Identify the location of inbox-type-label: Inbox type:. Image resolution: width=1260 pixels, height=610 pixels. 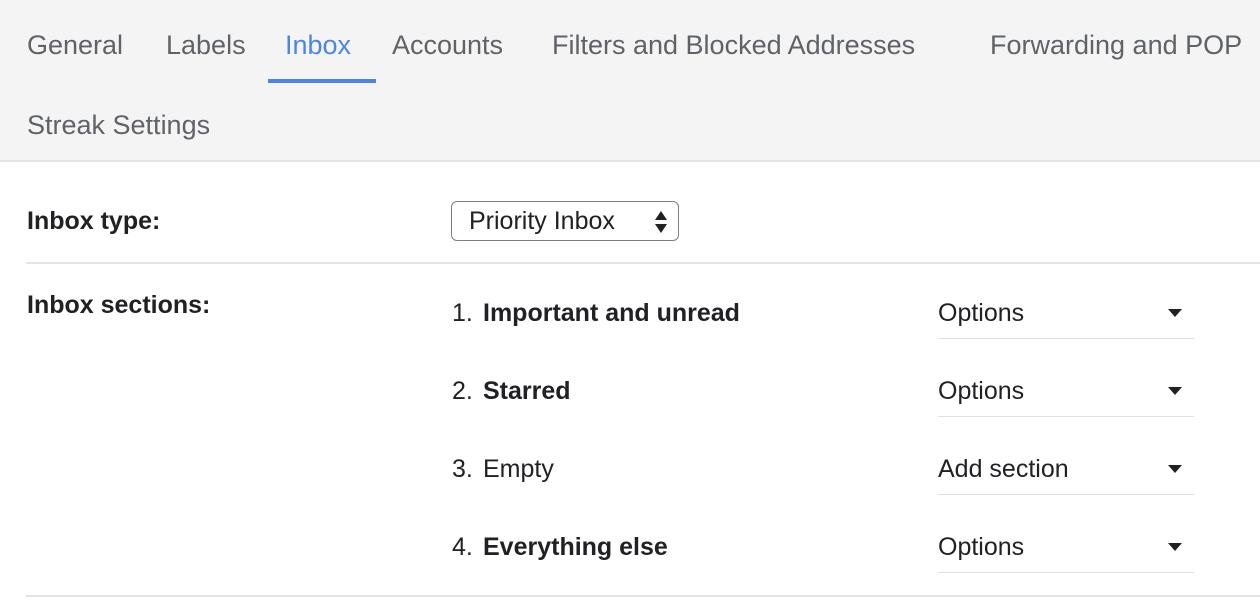
(94, 221).